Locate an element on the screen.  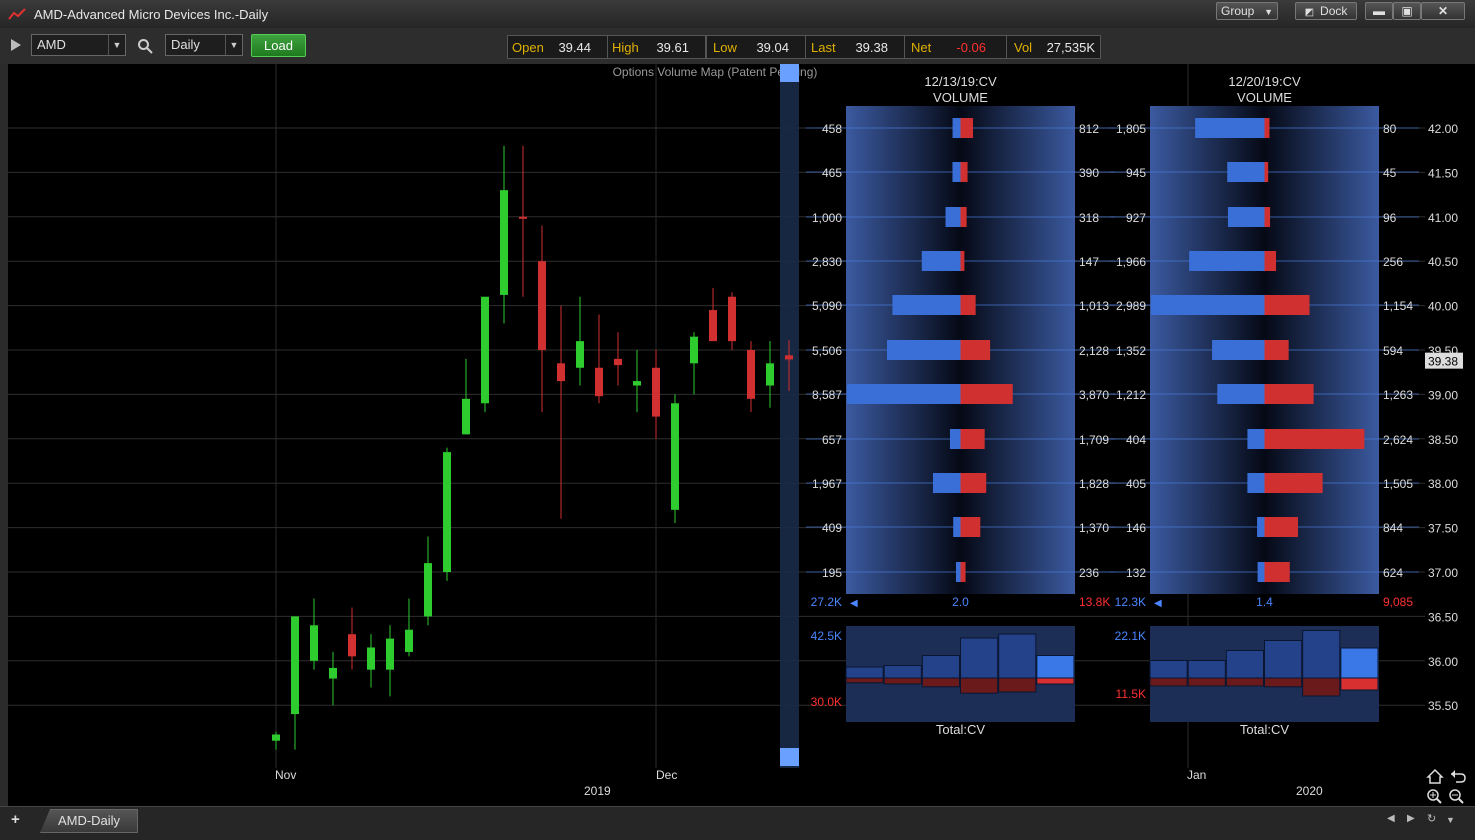
maximize-button: ▣ is located at coordinates (1407, 11).